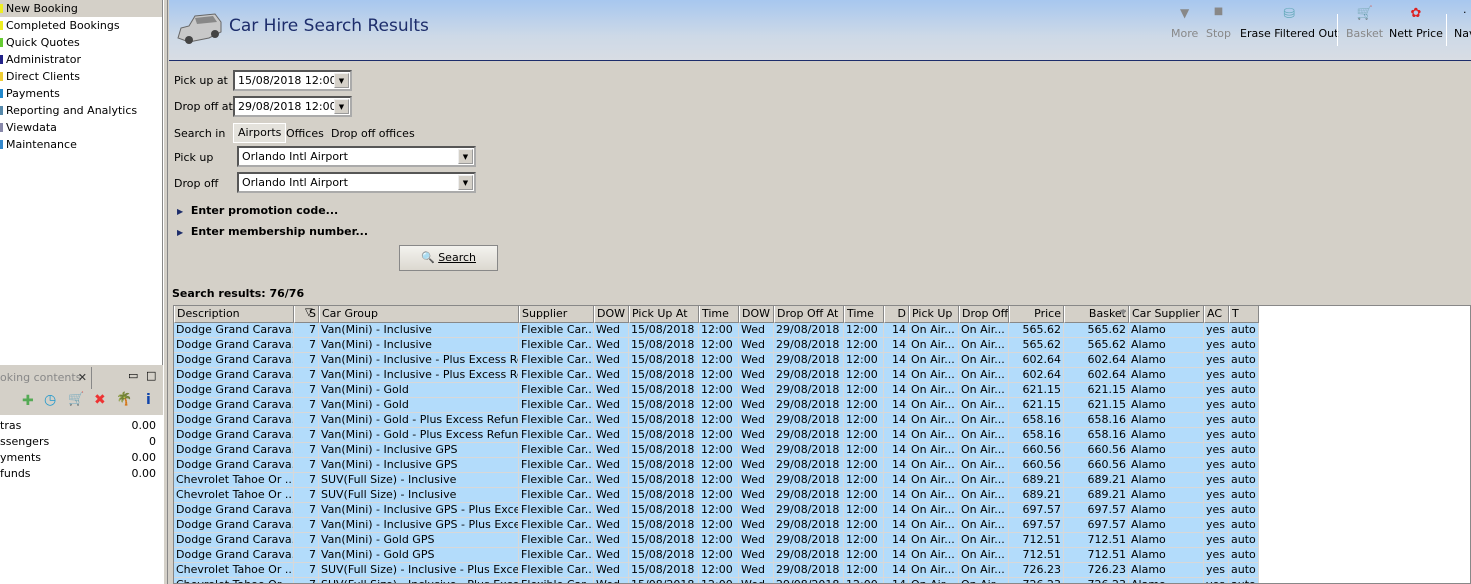 This screenshot has width=1471, height=584. I want to click on dropoff-at-field: 29/08/2018 12:00 ▼, so click(292, 106).